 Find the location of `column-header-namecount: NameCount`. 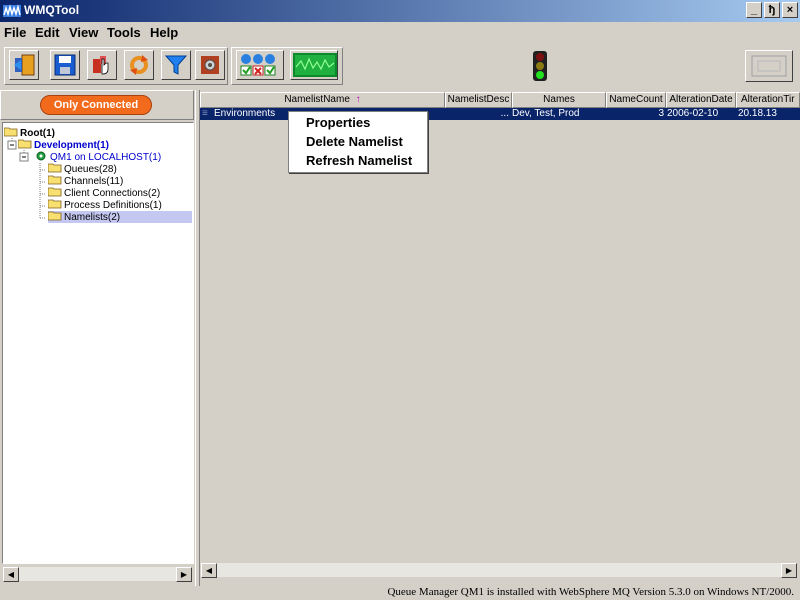

column-header-namecount: NameCount is located at coordinates (636, 100).